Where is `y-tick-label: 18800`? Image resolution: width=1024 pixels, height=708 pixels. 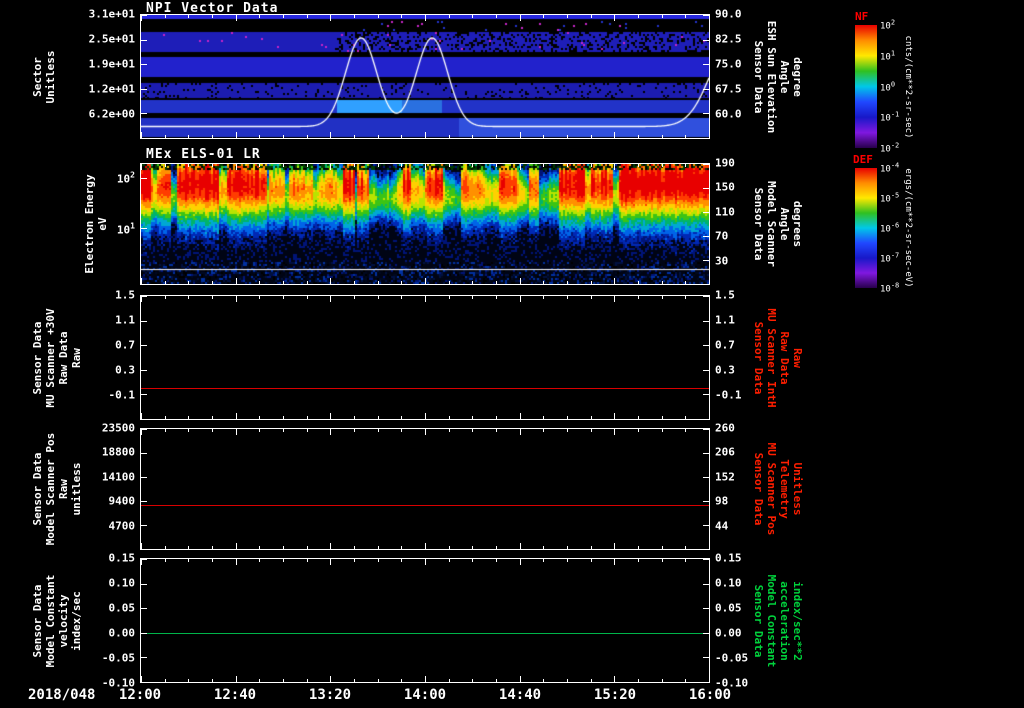 y-tick-label: 18800 is located at coordinates (118, 452).